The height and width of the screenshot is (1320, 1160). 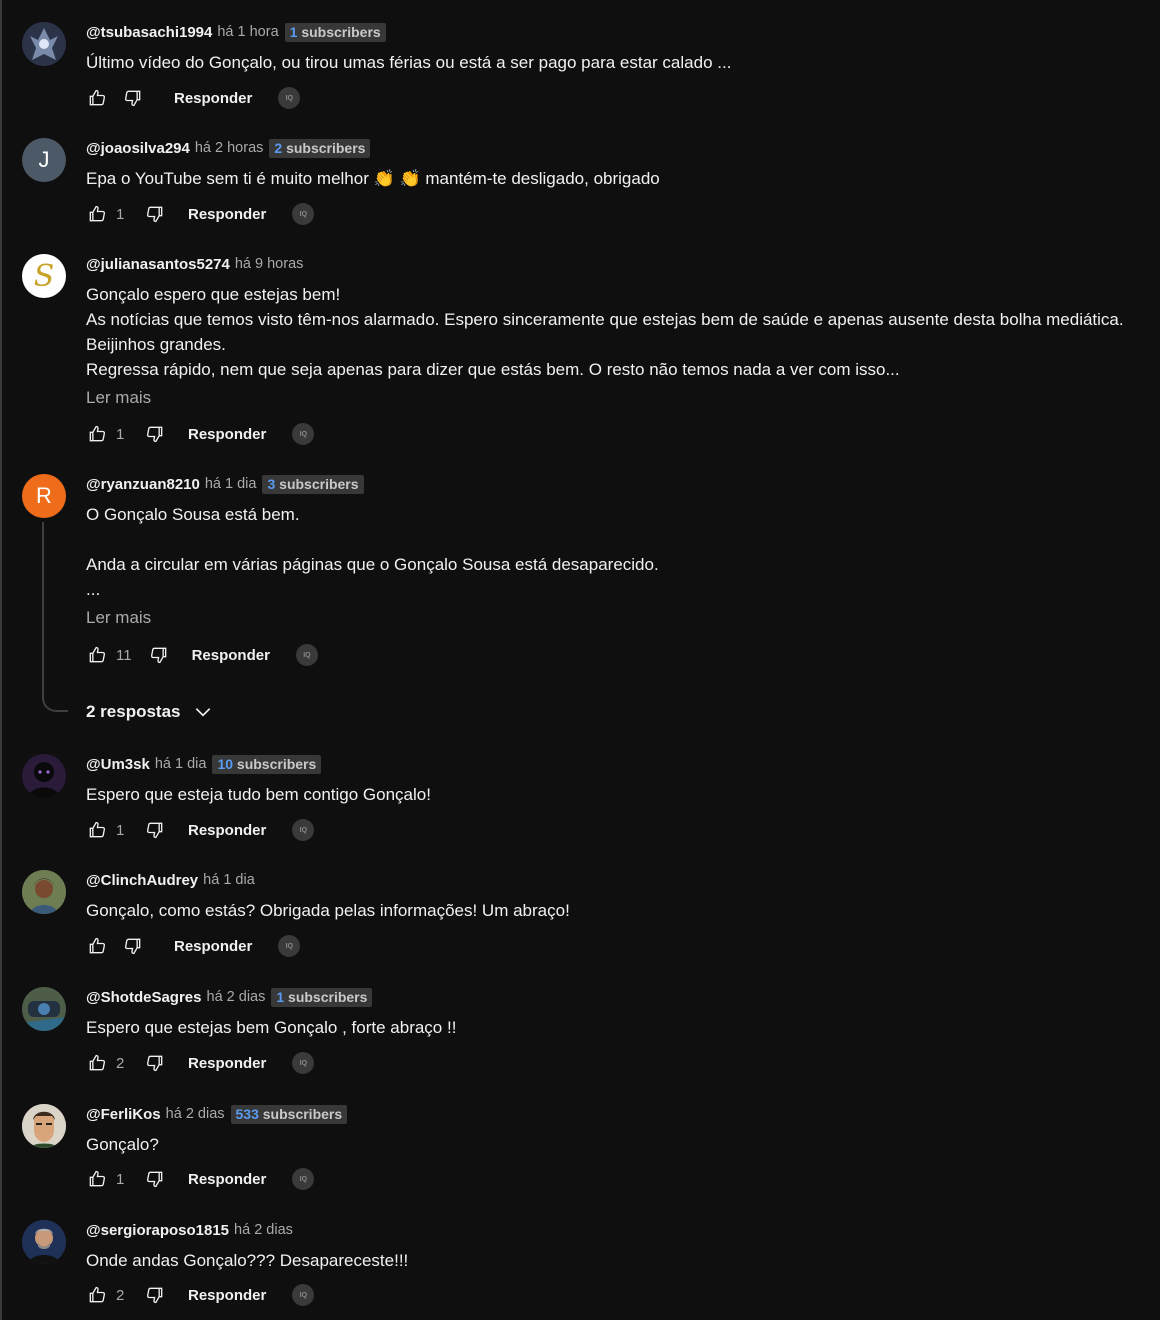 I want to click on avatar: R, so click(x=44, y=496).